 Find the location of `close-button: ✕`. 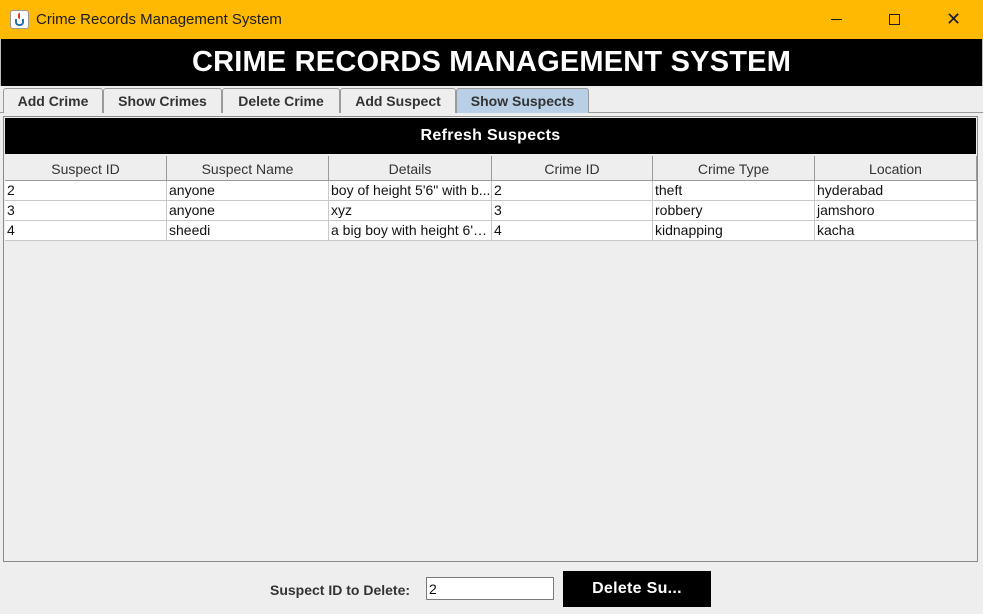

close-button: ✕ is located at coordinates (954, 19).